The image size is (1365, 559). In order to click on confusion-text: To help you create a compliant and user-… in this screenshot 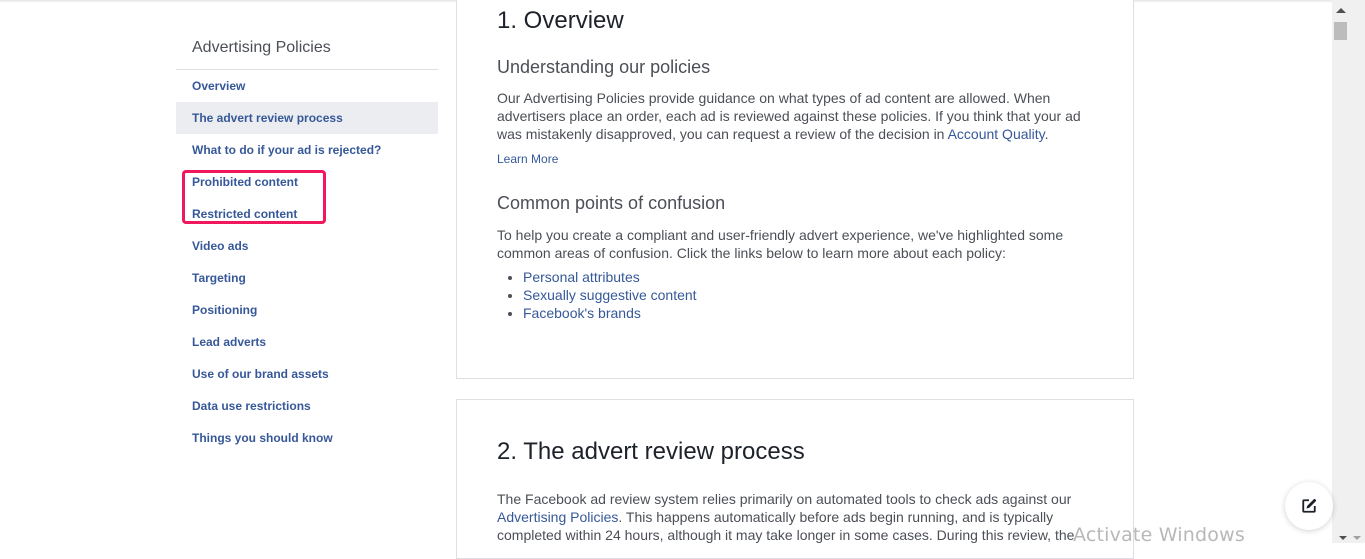, I will do `click(780, 244)`.